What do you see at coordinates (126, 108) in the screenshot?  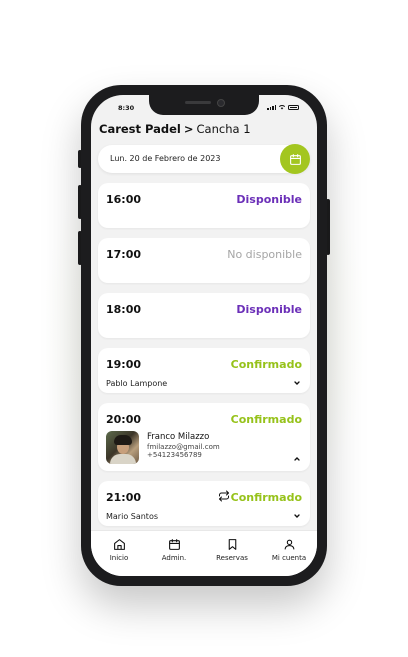 I see `status-time: 8:30` at bounding box center [126, 108].